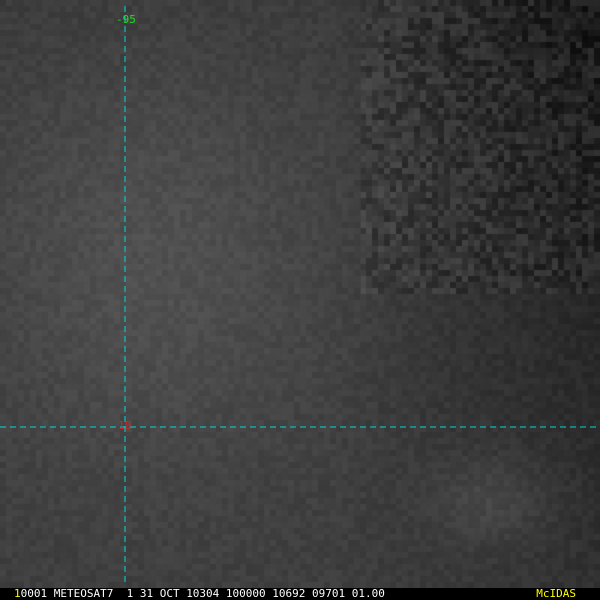 Image resolution: width=600 pixels, height=600 pixels. Describe the element at coordinates (126, 19) in the screenshot. I see `longitude-label: -95` at that location.